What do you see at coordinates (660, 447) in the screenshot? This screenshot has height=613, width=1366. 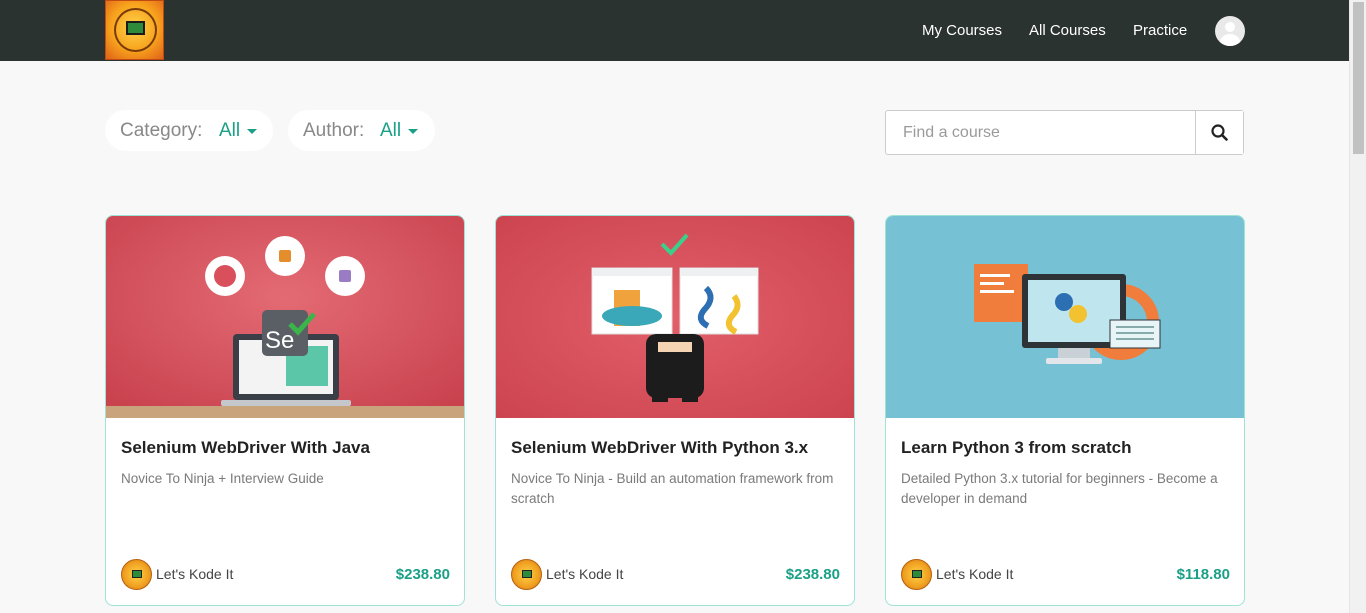 I see `course-title: Selenium WebDriver With Python 3.x` at bounding box center [660, 447].